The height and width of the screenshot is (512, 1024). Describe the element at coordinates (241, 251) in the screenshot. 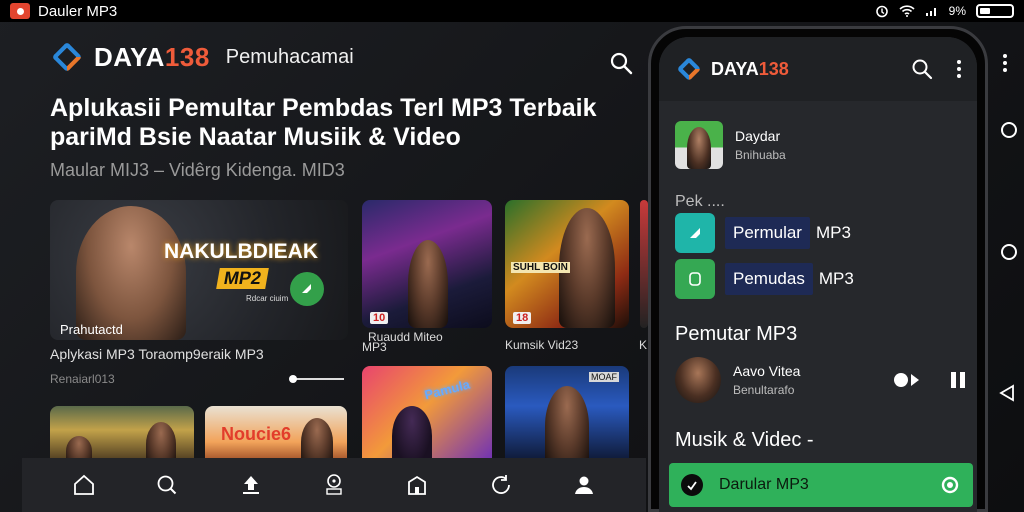

I see `featured-headline: NAKULBDIEAK` at that location.